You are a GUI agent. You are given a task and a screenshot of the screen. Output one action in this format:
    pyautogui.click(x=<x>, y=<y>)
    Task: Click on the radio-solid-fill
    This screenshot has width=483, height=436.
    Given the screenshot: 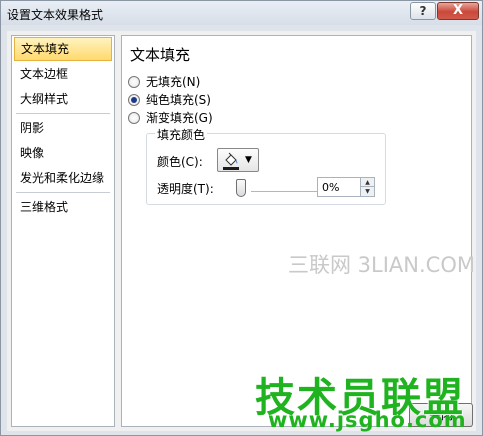 What is the action you would take?
    pyautogui.click(x=134, y=100)
    